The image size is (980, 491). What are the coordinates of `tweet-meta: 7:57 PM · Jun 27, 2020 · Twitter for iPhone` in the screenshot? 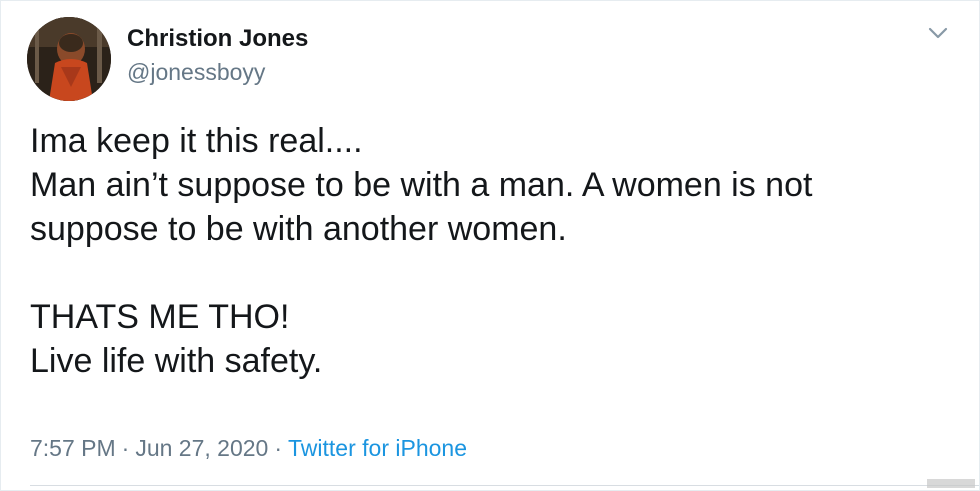 It's located at (248, 448).